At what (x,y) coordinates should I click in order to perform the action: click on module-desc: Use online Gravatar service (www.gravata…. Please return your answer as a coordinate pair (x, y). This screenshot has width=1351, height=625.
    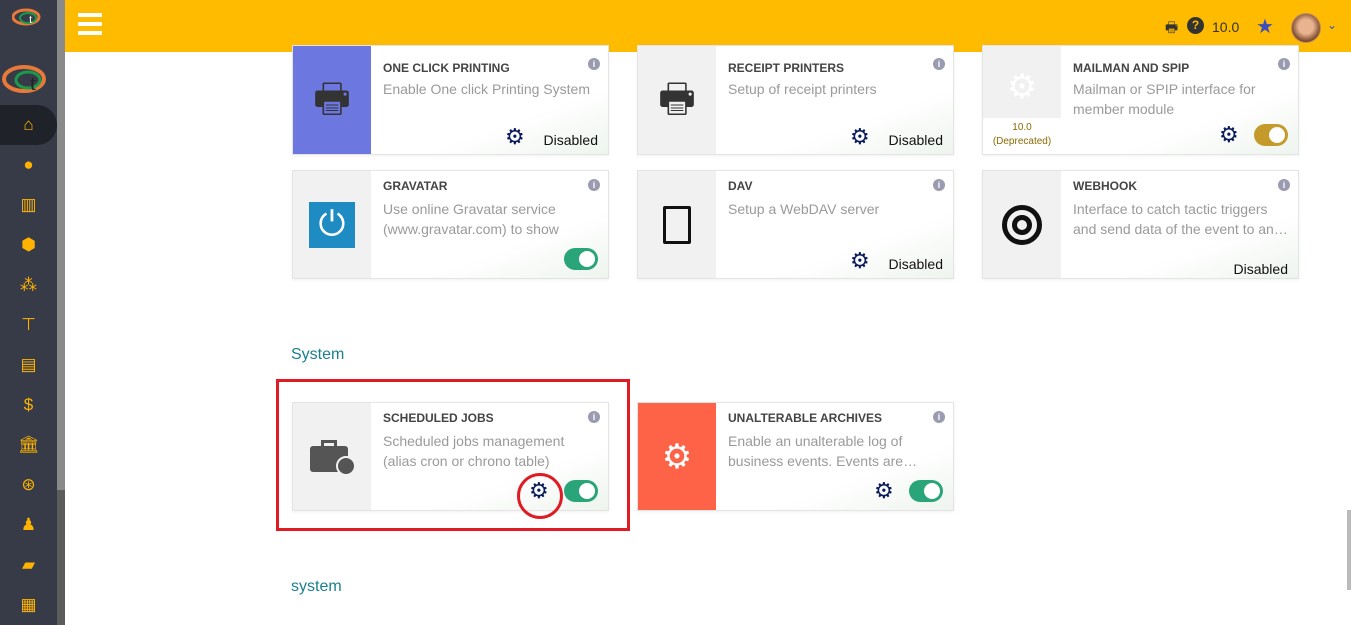
    Looking at the image, I should click on (471, 219).